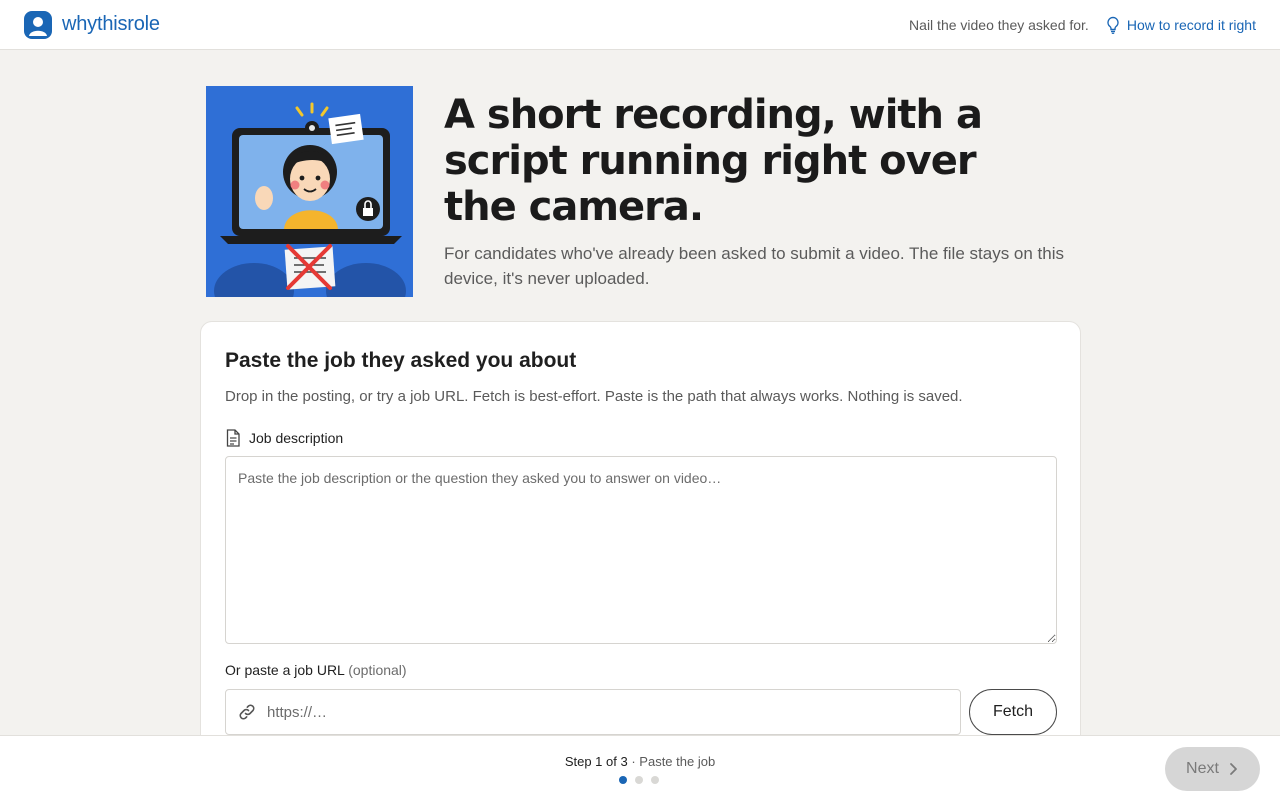  What do you see at coordinates (1191, 24) in the screenshot?
I see `howto-label: How to record it right` at bounding box center [1191, 24].